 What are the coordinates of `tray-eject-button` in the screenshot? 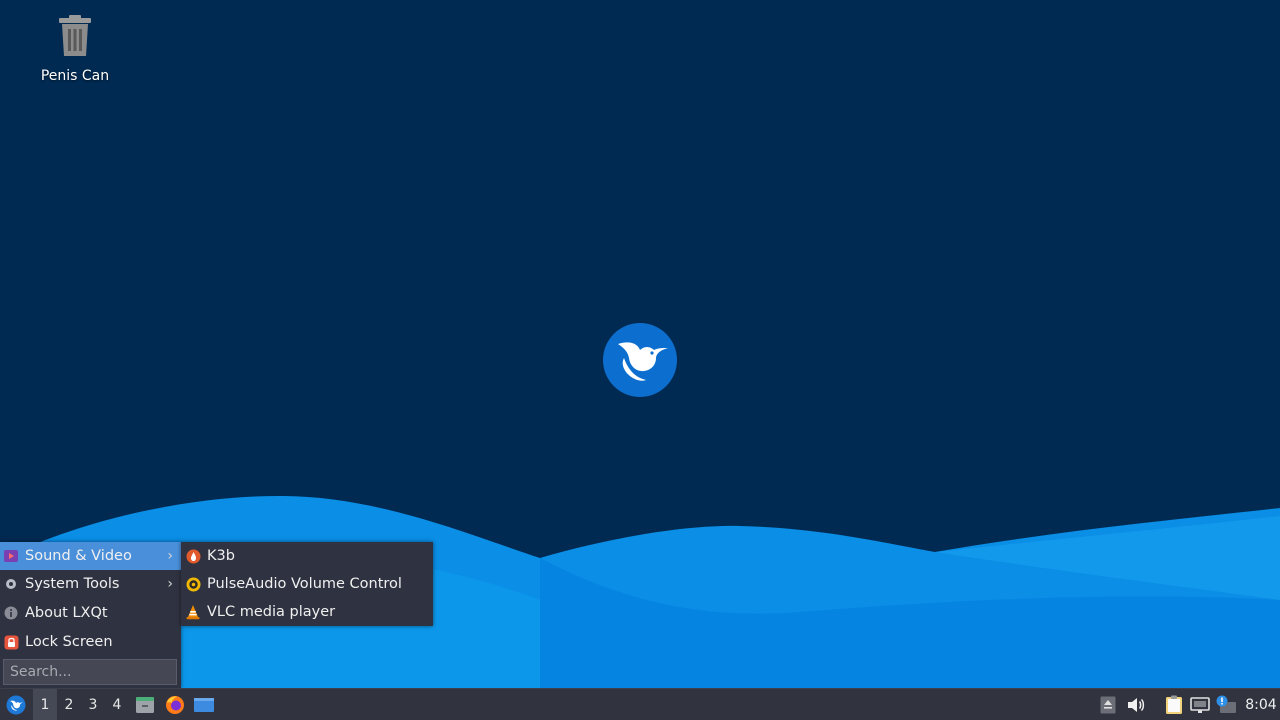 It's located at (1108, 704).